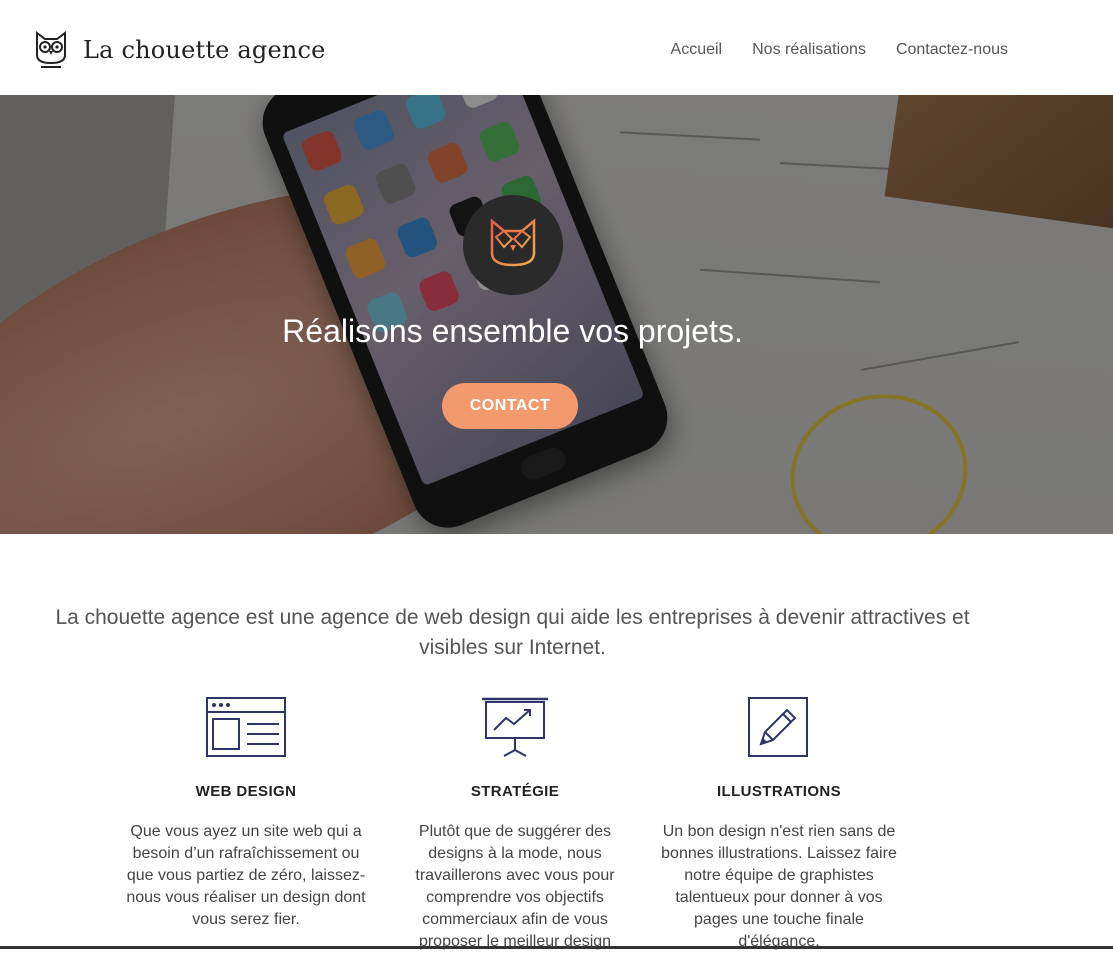 The height and width of the screenshot is (953, 1113). What do you see at coordinates (779, 791) in the screenshot?
I see `service-title: ILLUSTRATIONS` at bounding box center [779, 791].